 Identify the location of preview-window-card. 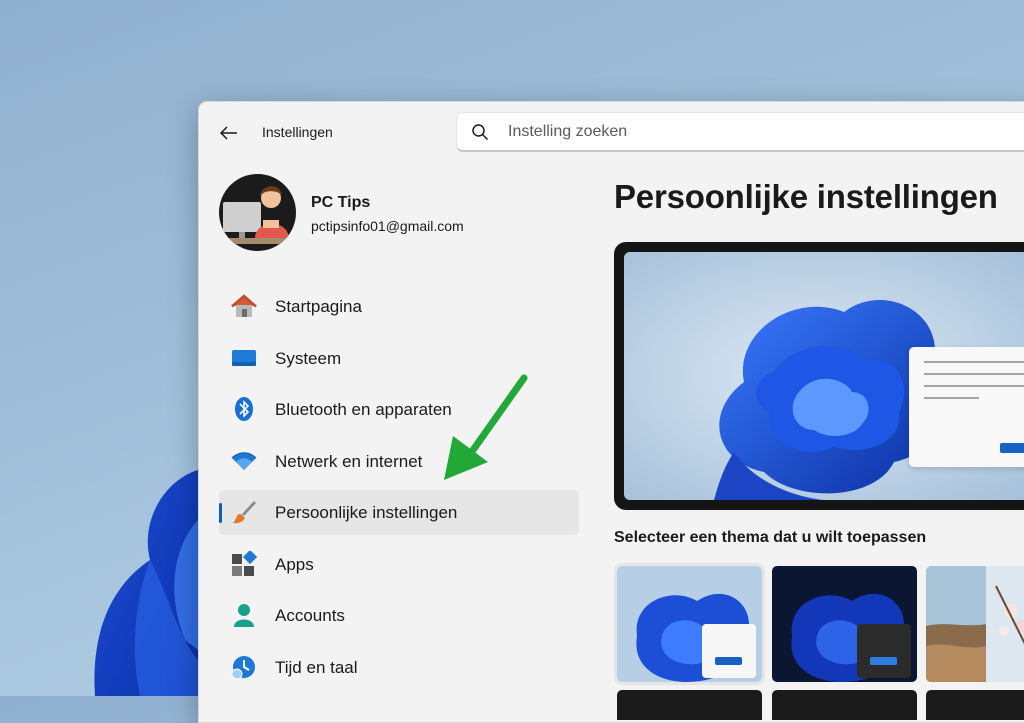
(966, 407).